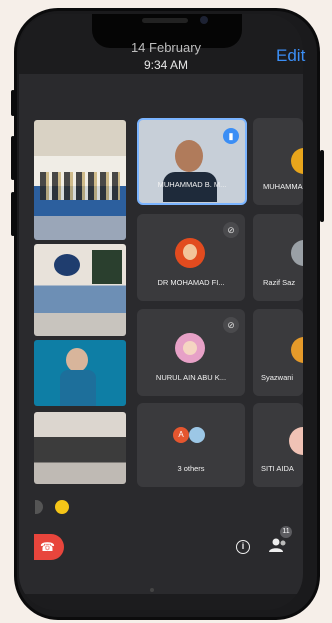  Describe the element at coordinates (191, 468) in the screenshot. I see `participant-name: 3 others` at that location.